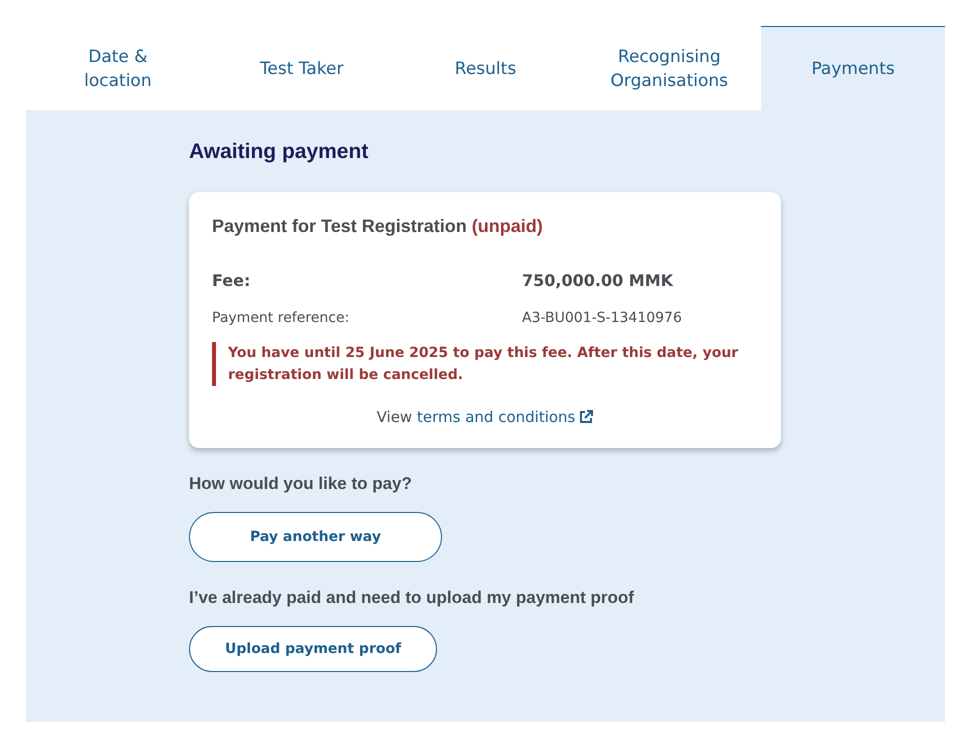 The image size is (971, 738). Describe the element at coordinates (485, 364) in the screenshot. I see `deadline-warning: You have until 25 June 2025 to pay this fee. After this date, your registration will be cancelled.` at that location.